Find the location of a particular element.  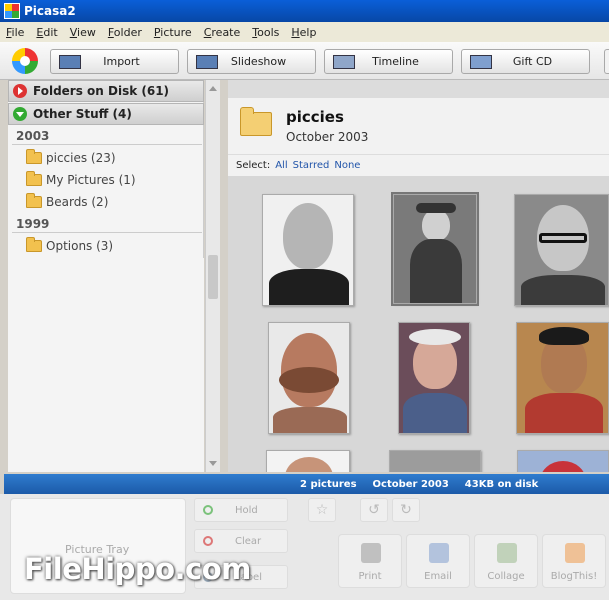

clear-icon is located at coordinates (208, 541).